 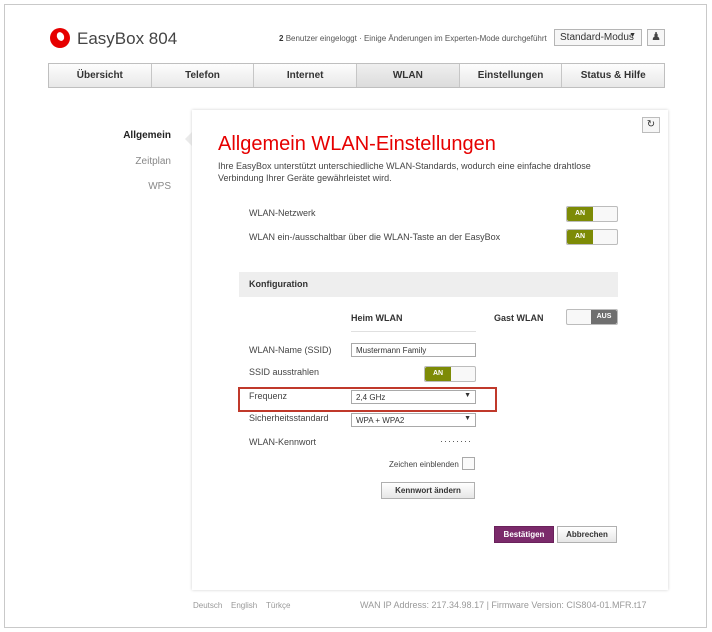 What do you see at coordinates (456, 441) in the screenshot?
I see `password-value: ········` at bounding box center [456, 441].